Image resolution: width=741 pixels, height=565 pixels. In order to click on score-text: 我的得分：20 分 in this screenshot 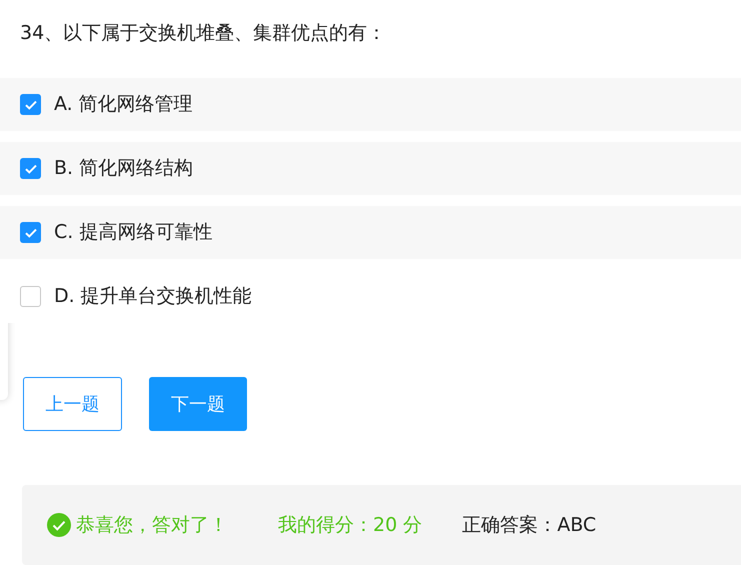, I will do `click(350, 525)`.